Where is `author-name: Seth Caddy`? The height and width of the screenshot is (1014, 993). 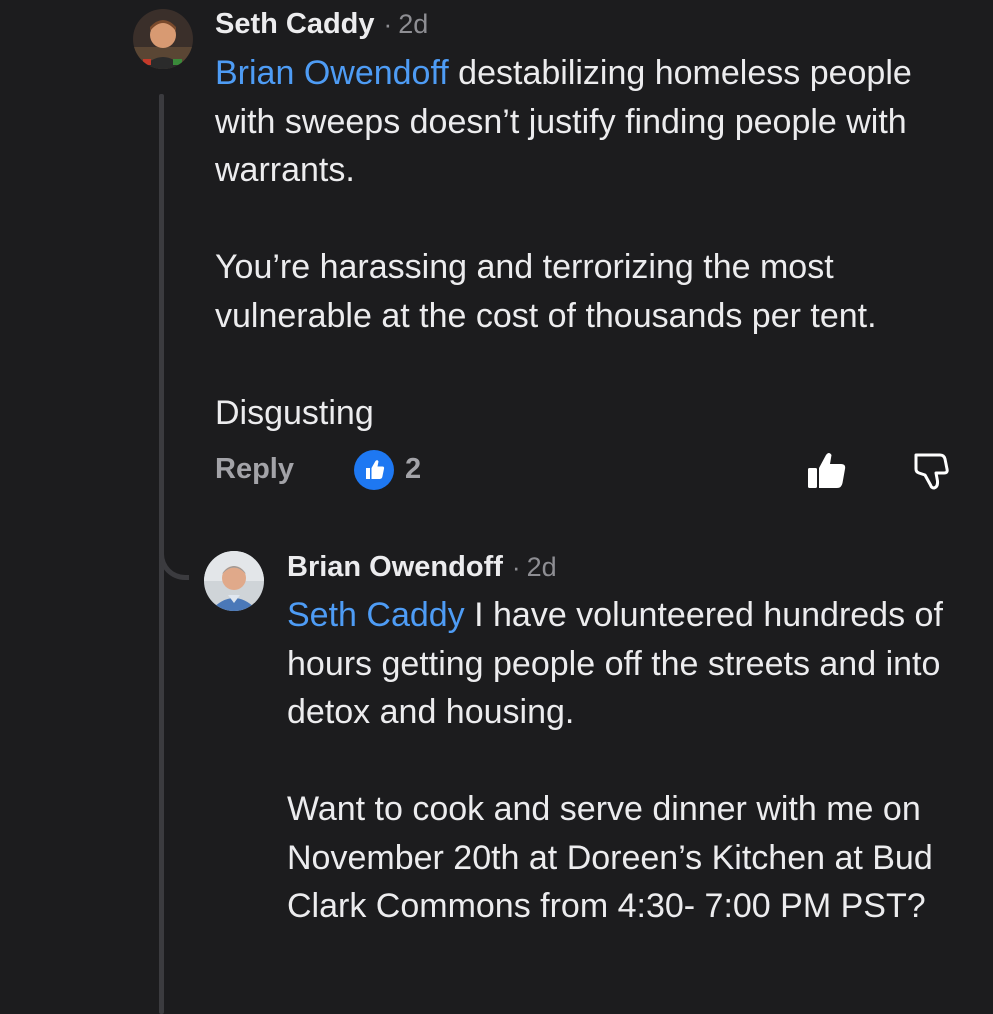 author-name: Seth Caddy is located at coordinates (295, 24).